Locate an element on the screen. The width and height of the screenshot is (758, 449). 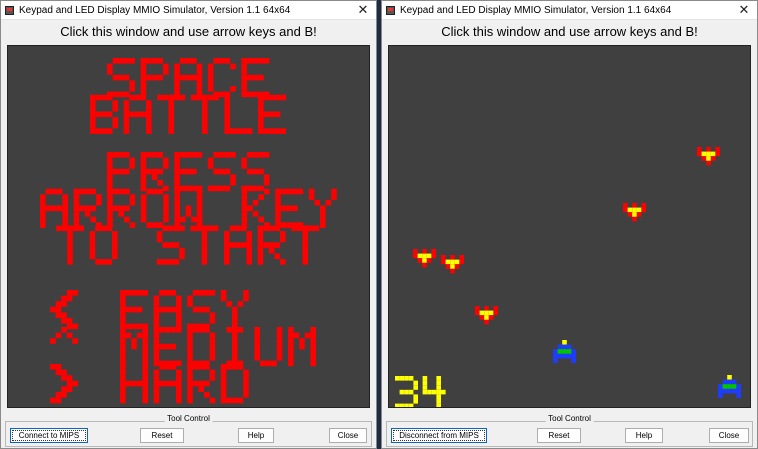
disconnect-from-mips-button: Disconnect from MIPS is located at coordinates (439, 435).